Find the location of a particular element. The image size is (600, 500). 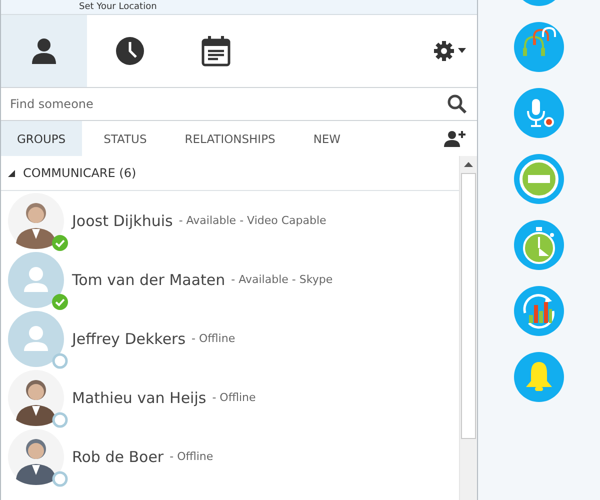

person-tab is located at coordinates (44, 51).